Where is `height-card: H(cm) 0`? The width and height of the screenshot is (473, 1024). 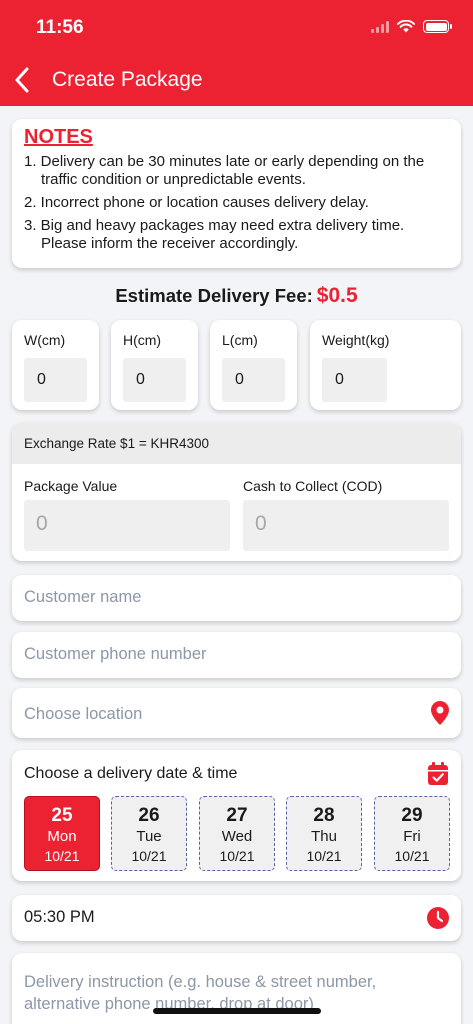
height-card: H(cm) 0 is located at coordinates (154, 365).